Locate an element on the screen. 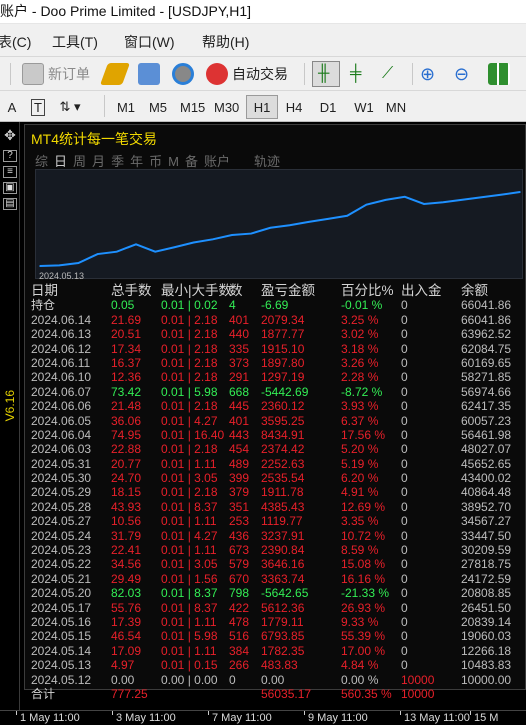 The height and width of the screenshot is (725, 526). menu-item-window: 窗口(W) is located at coordinates (149, 42).